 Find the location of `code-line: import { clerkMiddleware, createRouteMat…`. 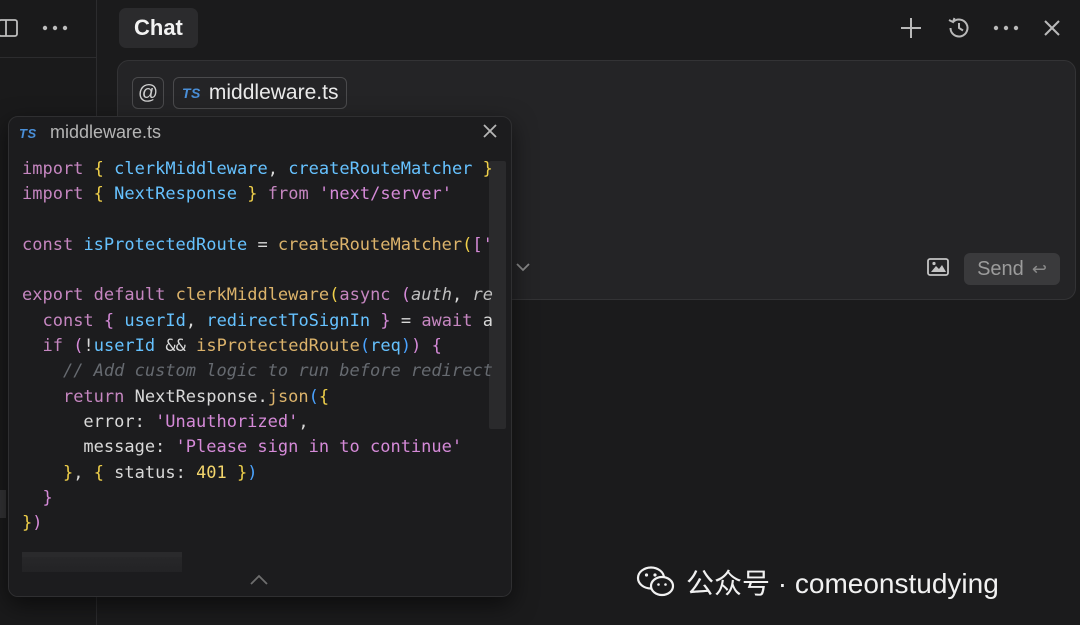

code-line: import { clerkMiddleware, createRouteMat… is located at coordinates (261, 169).